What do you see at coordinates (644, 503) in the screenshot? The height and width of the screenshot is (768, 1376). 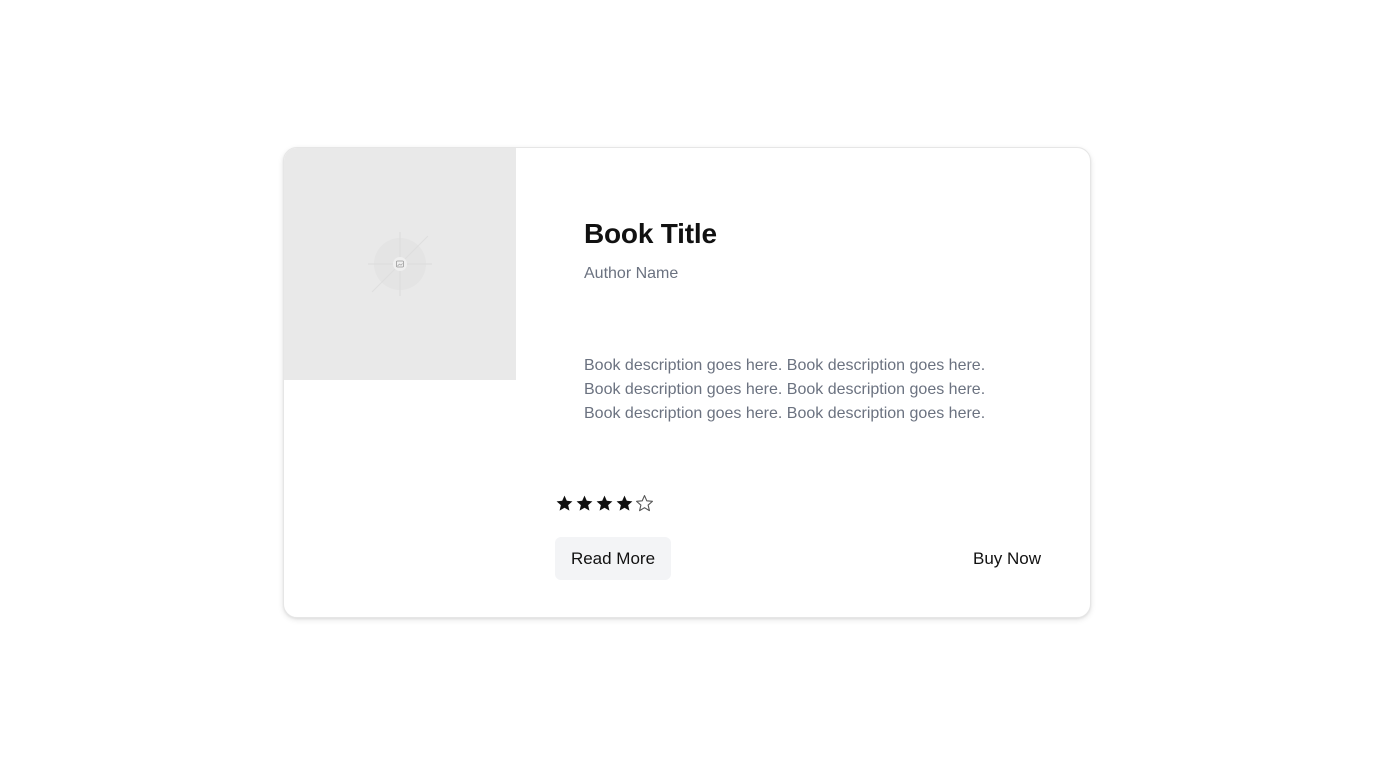 I see `star-empty-icon` at bounding box center [644, 503].